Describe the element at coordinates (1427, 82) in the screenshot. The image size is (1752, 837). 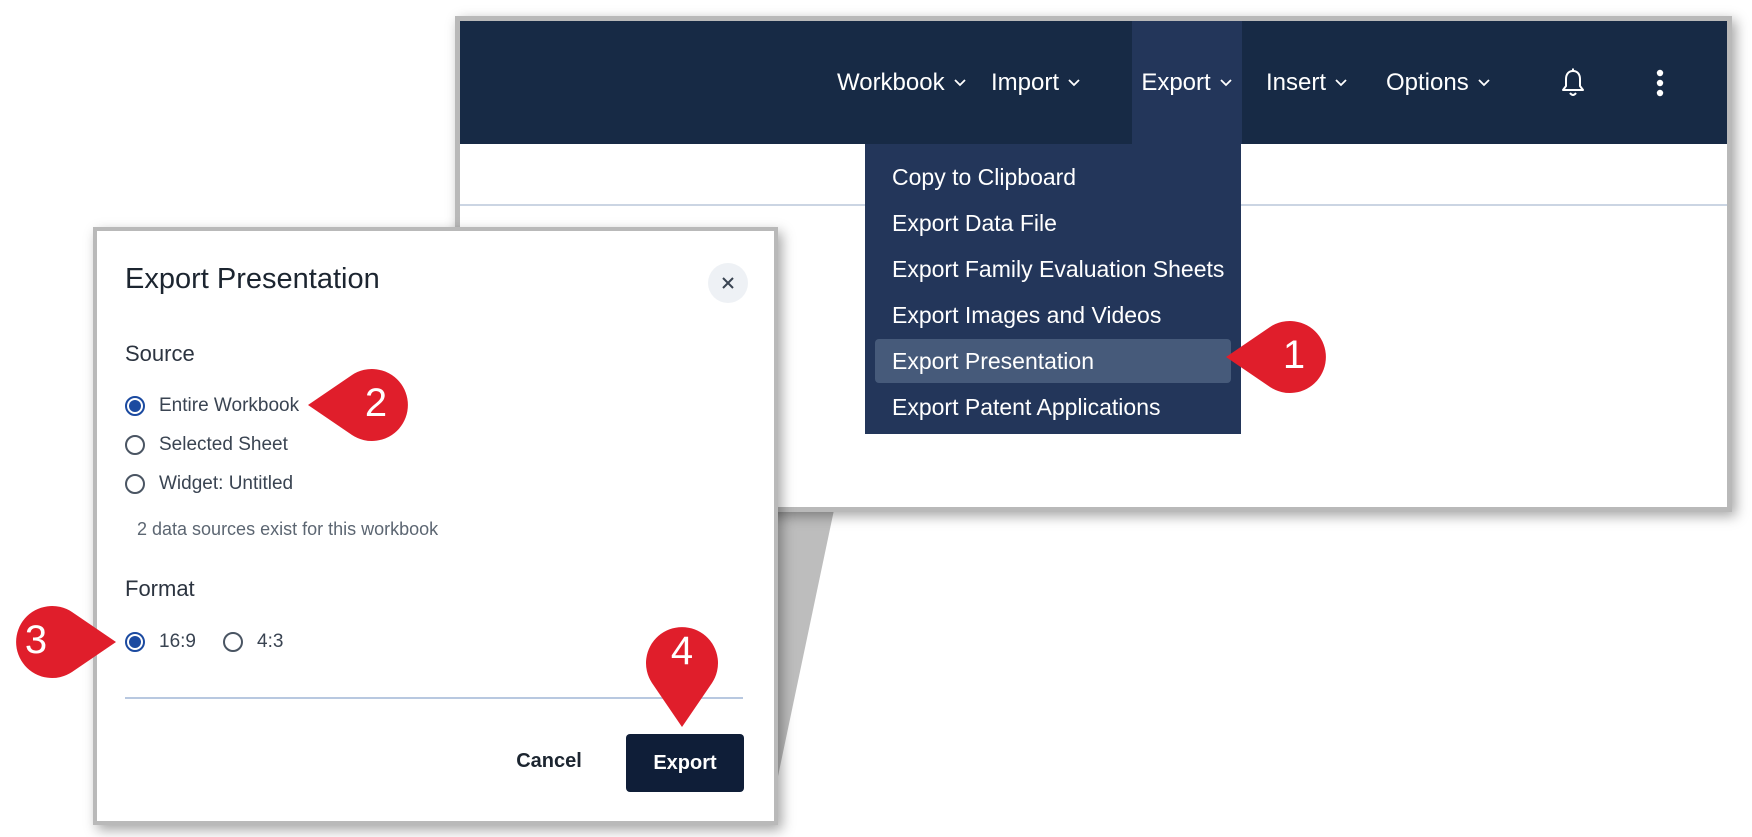
I see `nav-options-label: Options` at that location.